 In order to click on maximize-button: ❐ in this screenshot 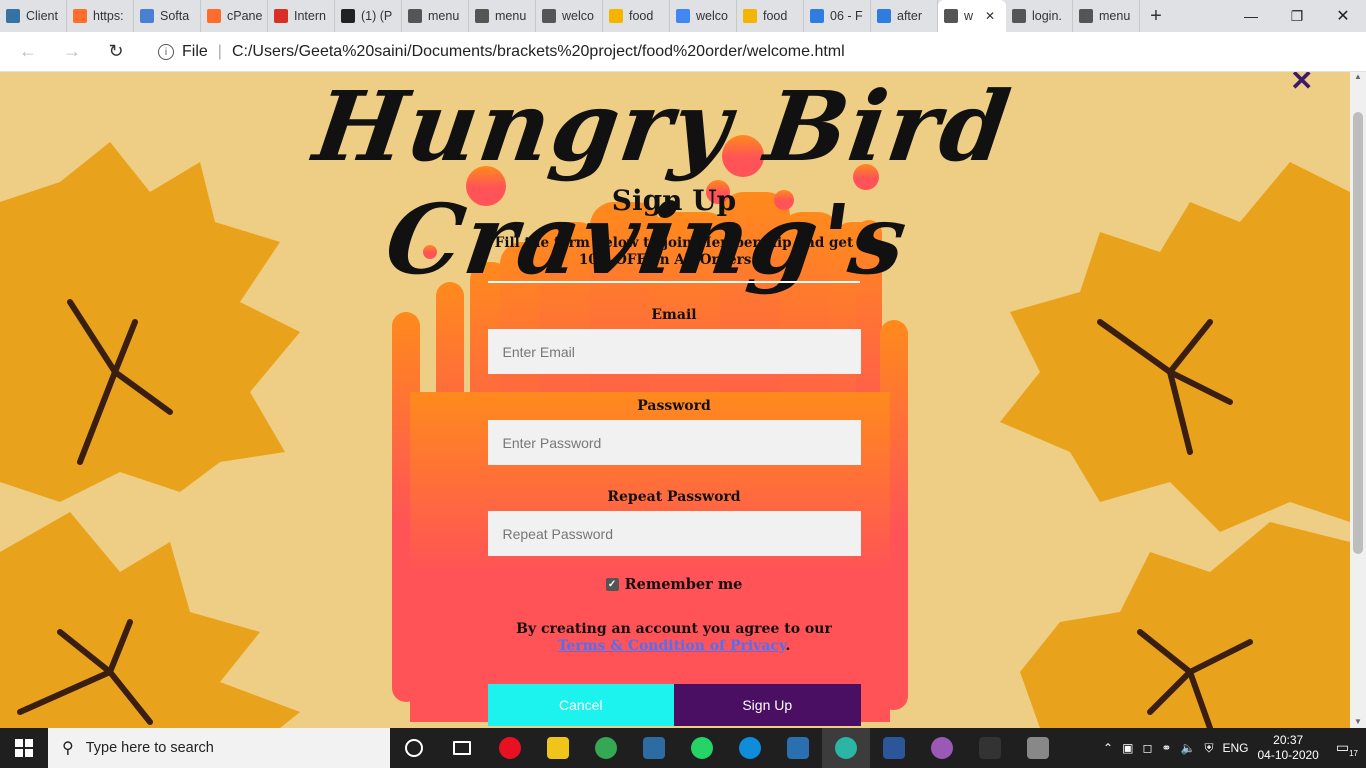, I will do `click(1297, 16)`.